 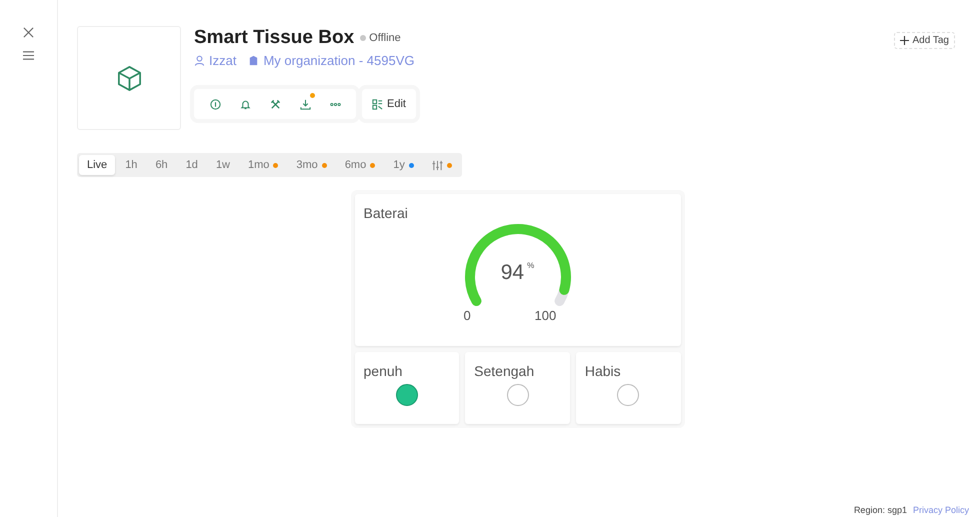 What do you see at coordinates (311, 165) in the screenshot?
I see `time-range-tab: 3mo` at bounding box center [311, 165].